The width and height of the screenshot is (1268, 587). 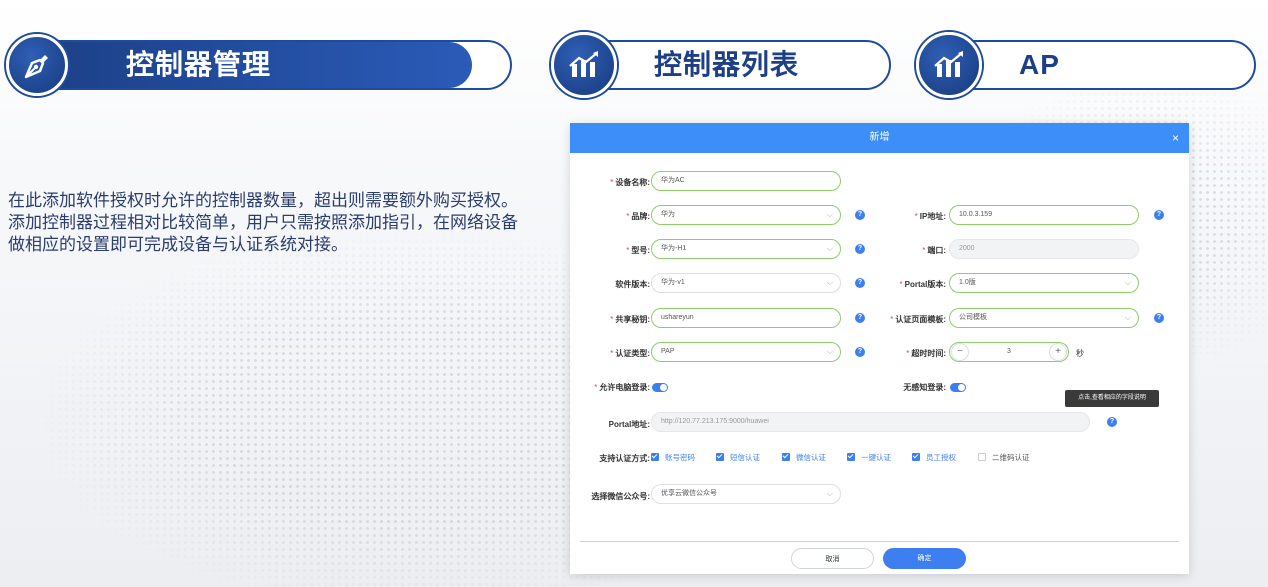 I want to click on footer-divider, so click(x=879, y=541).